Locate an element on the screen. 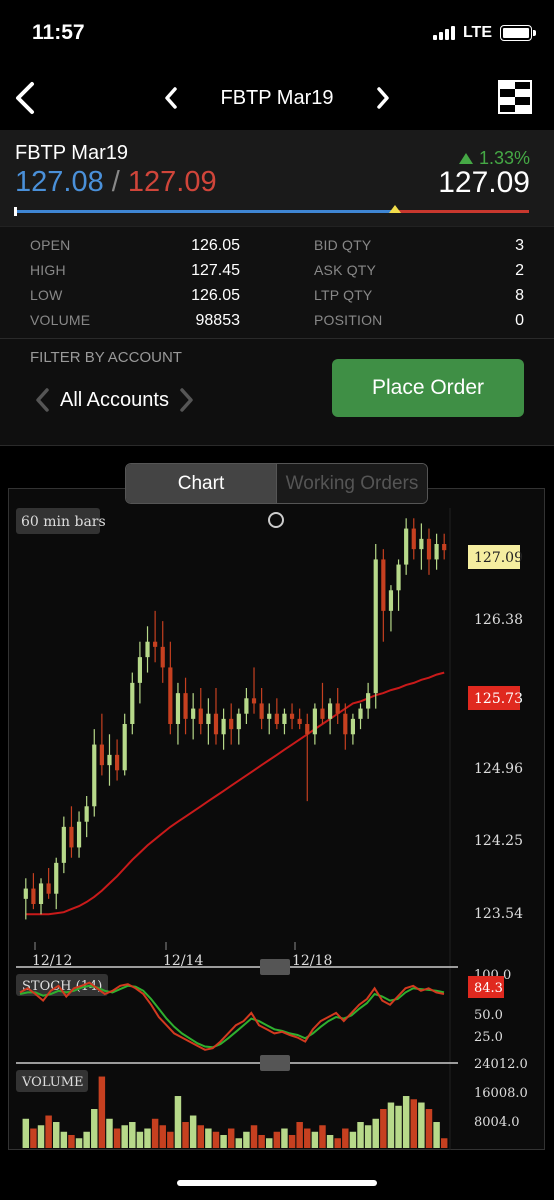  account-value: All Accounts is located at coordinates (114, 399).